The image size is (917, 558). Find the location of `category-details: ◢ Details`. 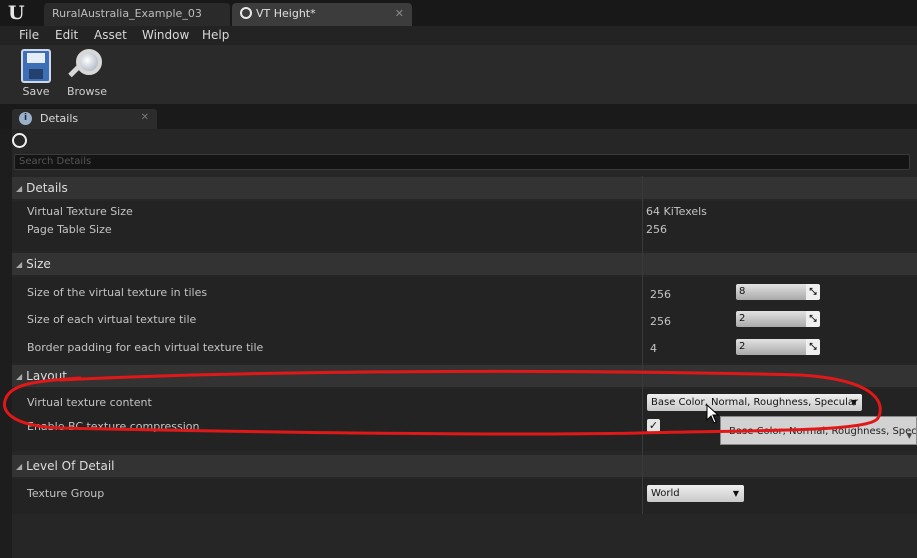

category-details: ◢ Details is located at coordinates (464, 188).